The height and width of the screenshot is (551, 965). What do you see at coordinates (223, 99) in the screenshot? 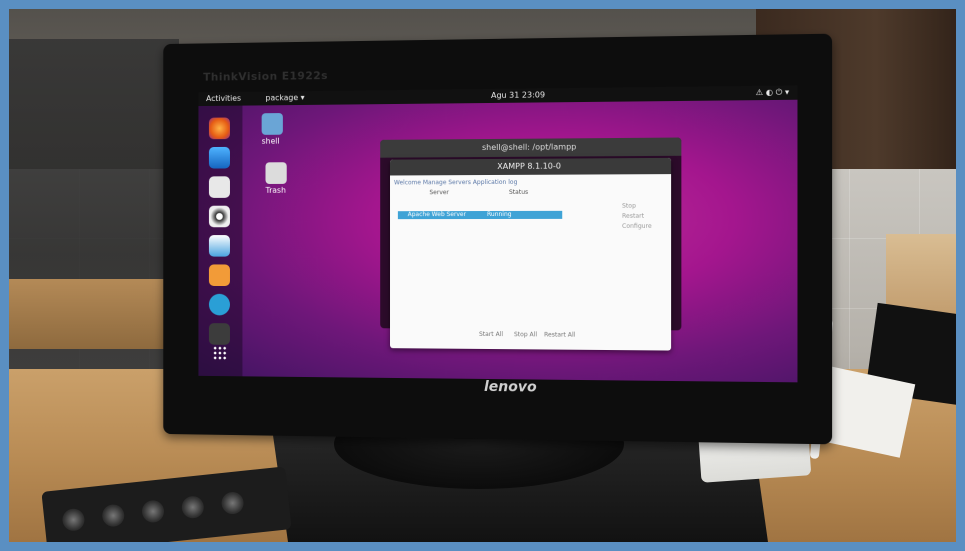
I see `activities-button: Activities` at bounding box center [223, 99].